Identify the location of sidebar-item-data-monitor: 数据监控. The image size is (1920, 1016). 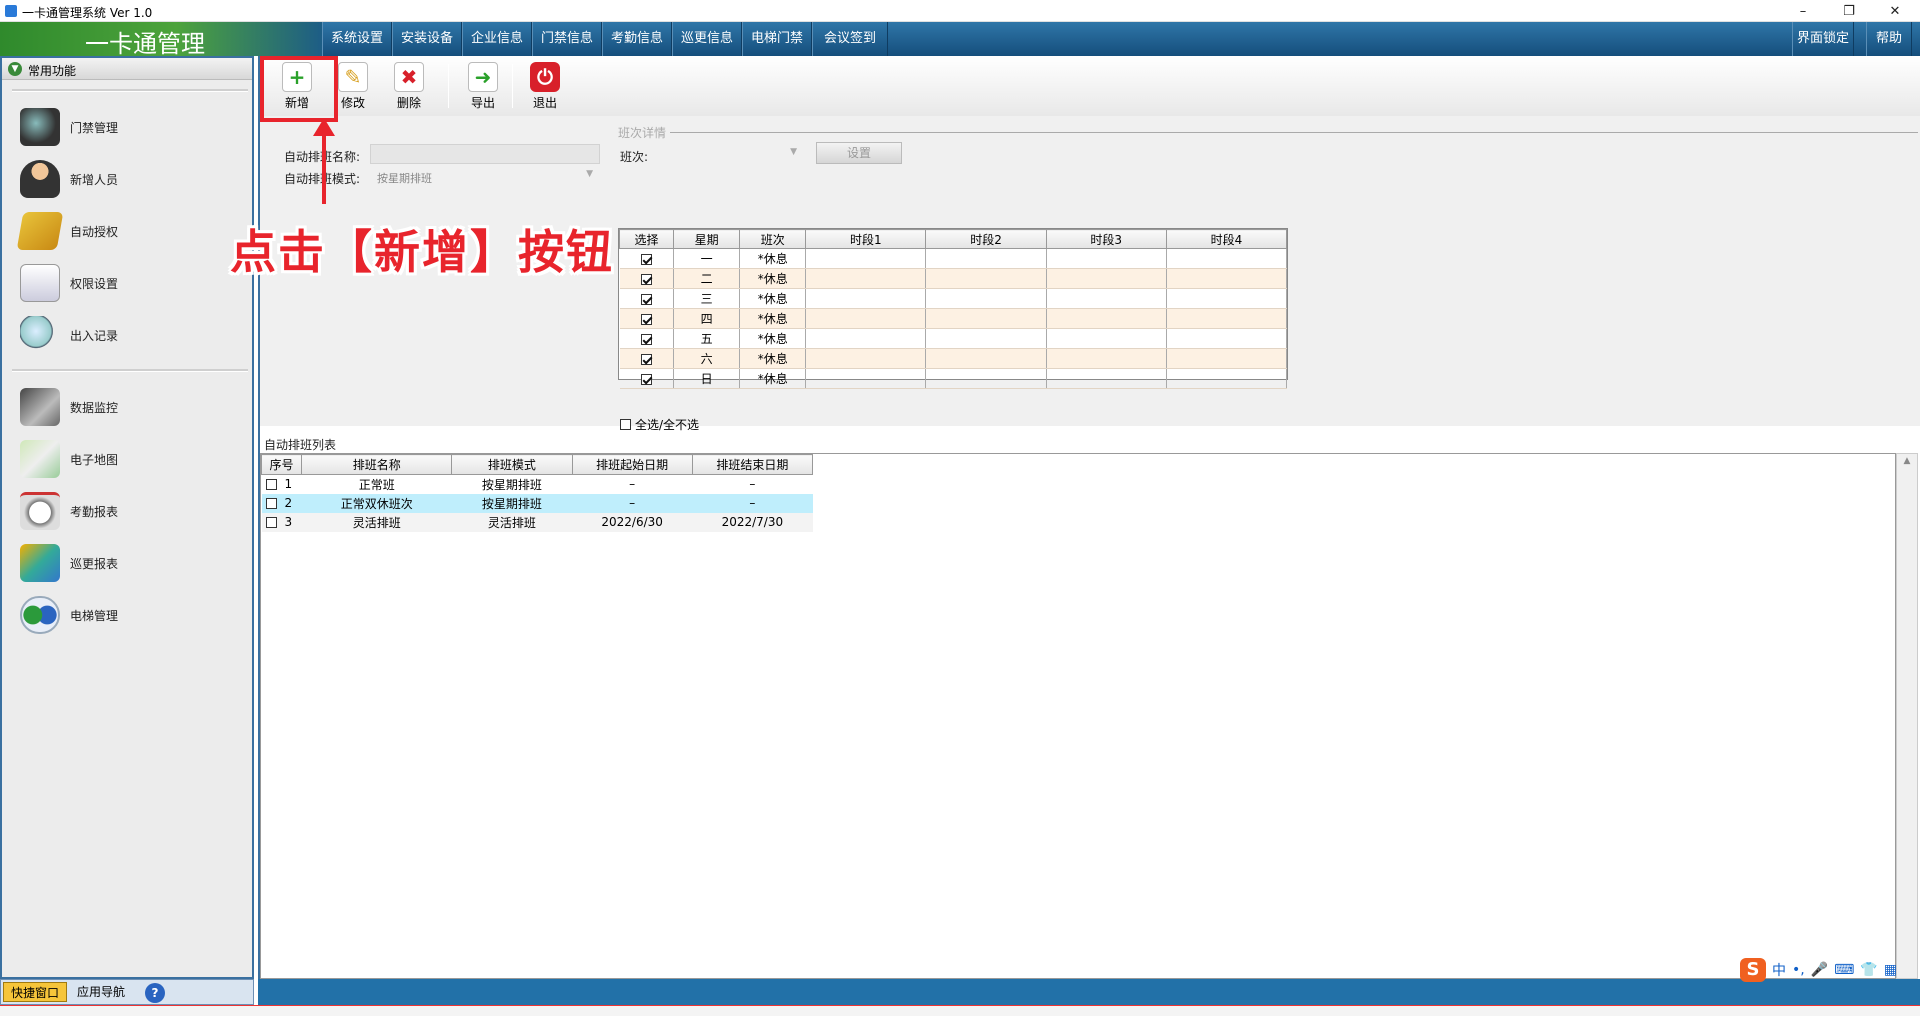
(122, 407).